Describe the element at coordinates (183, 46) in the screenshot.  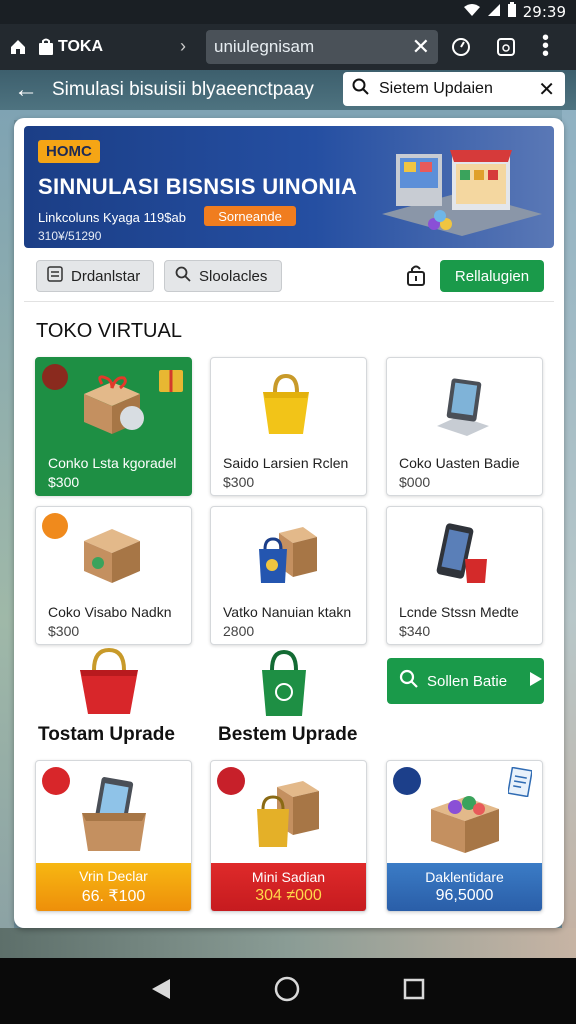
I see `chevron-right-icon: ›` at that location.